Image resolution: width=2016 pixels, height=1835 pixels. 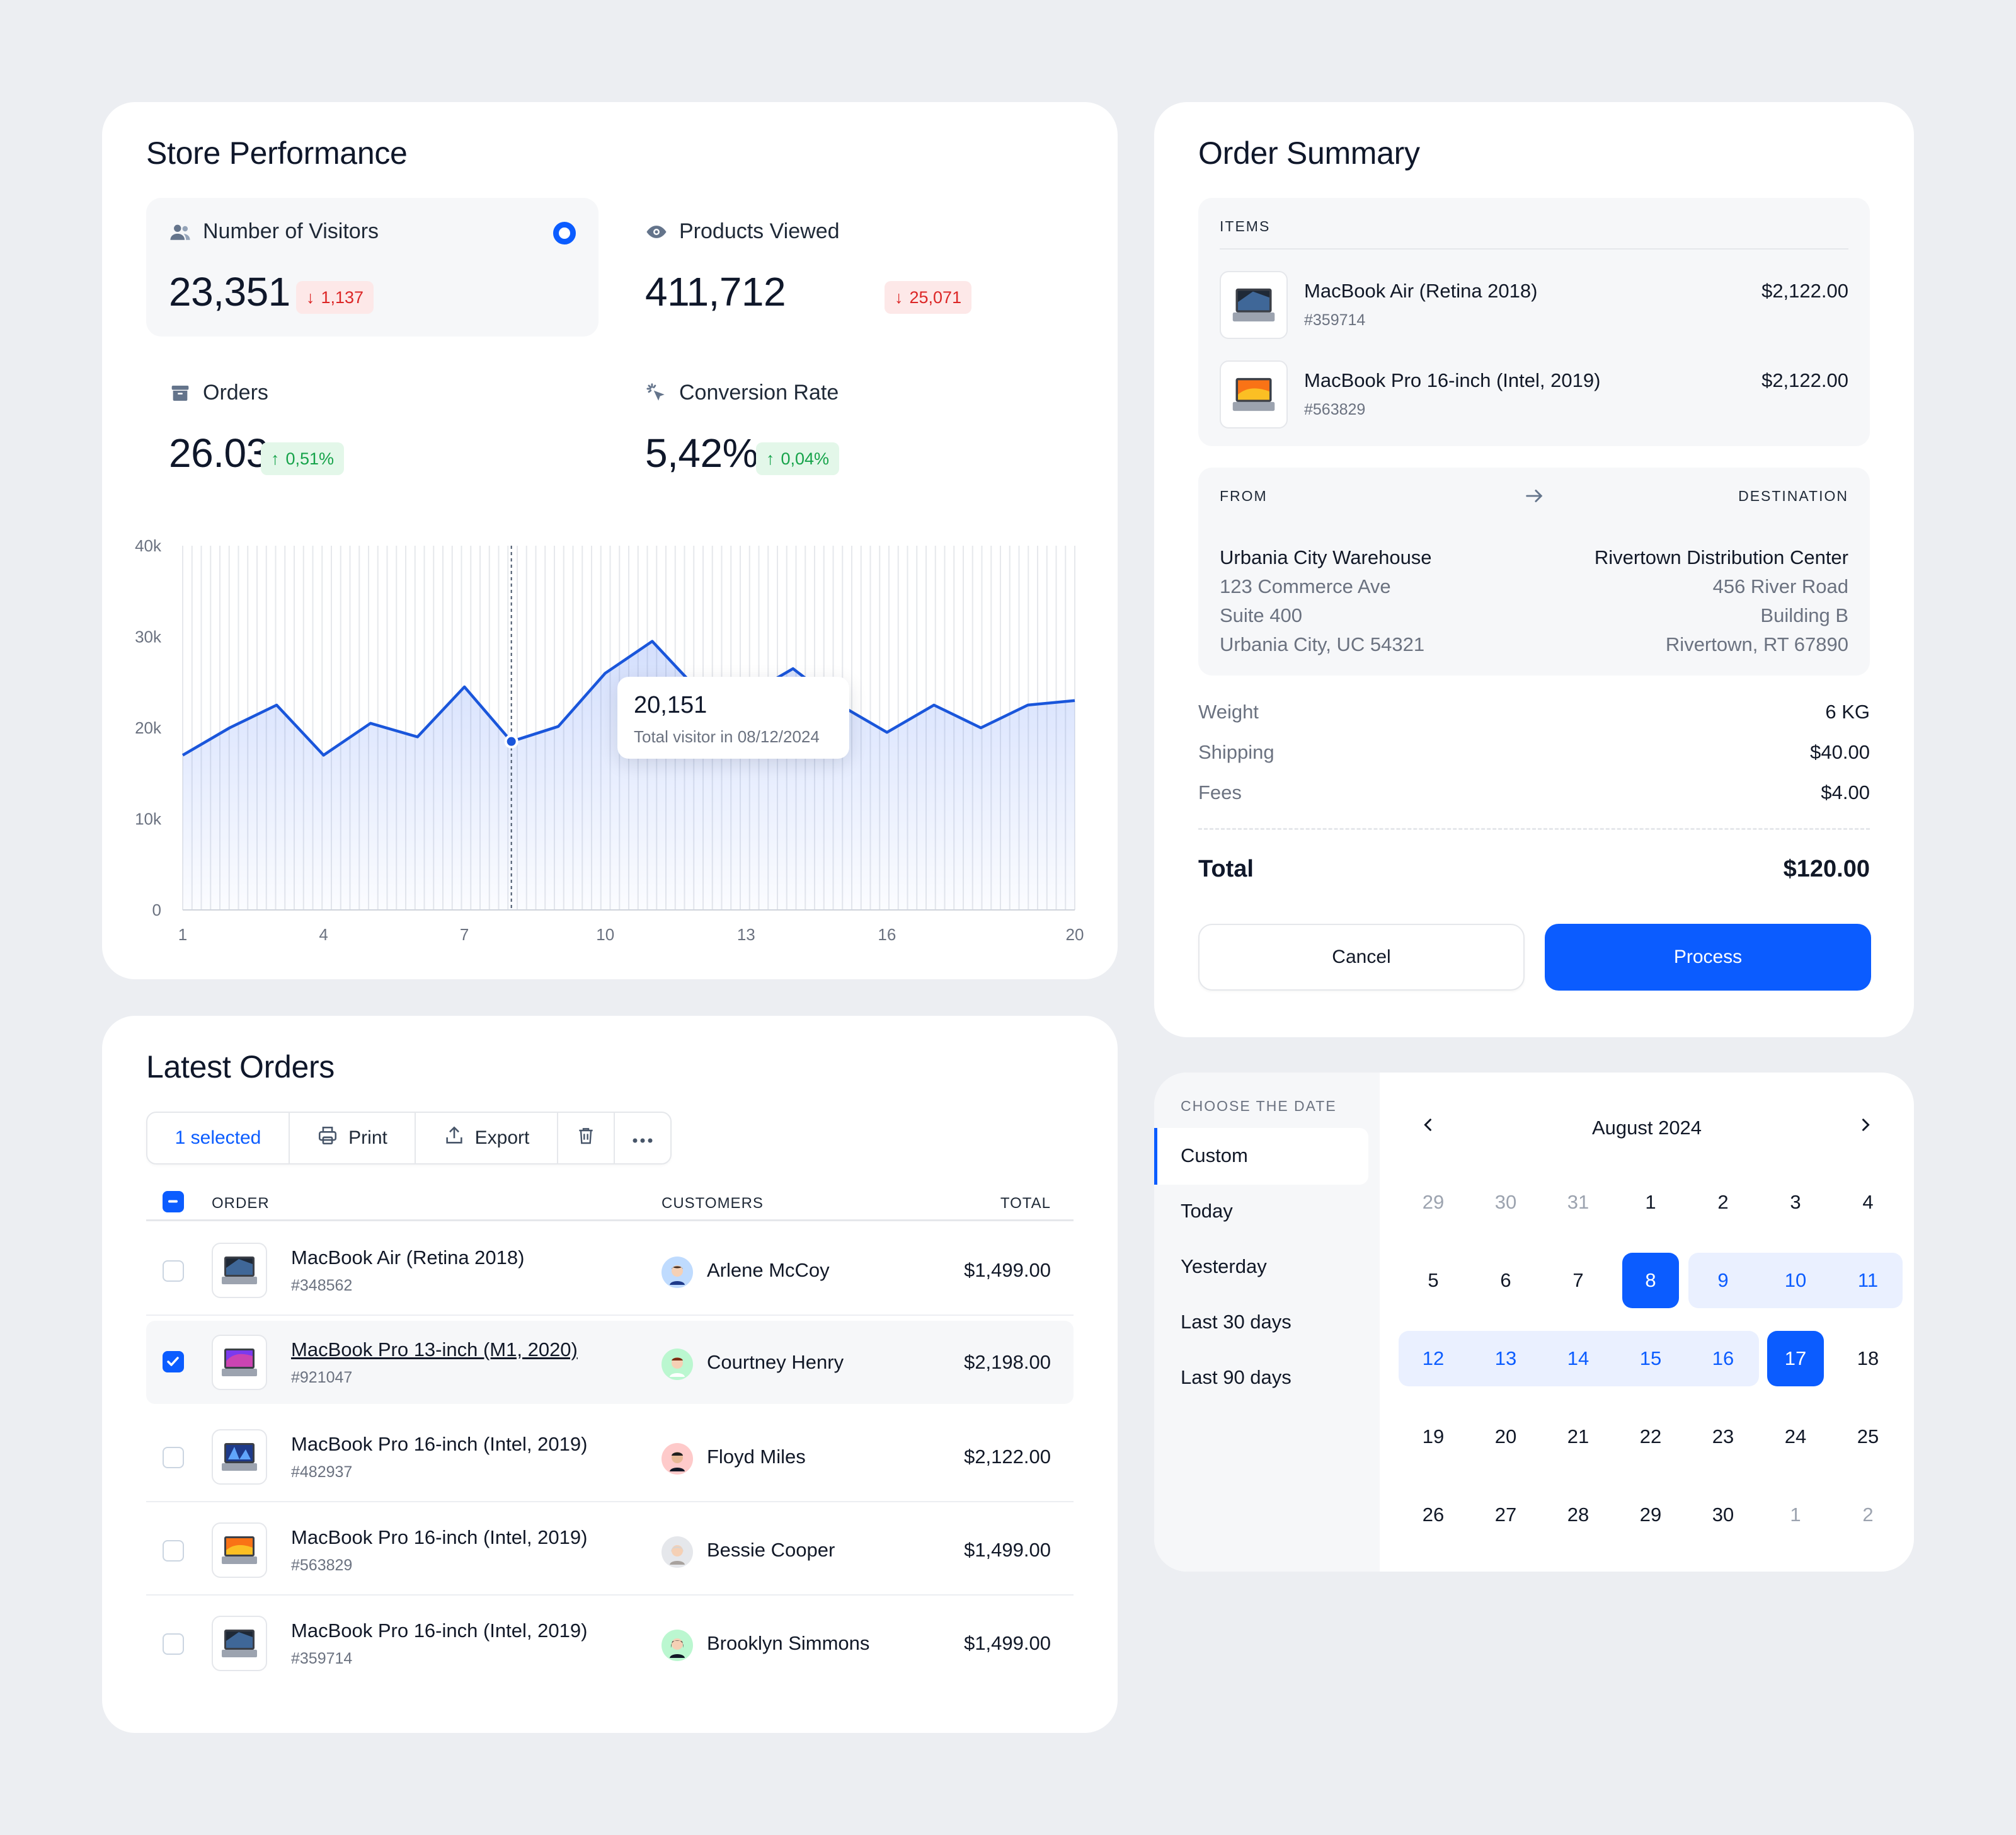 I want to click on delta-badge: ↑ 0,51%, so click(x=303, y=458).